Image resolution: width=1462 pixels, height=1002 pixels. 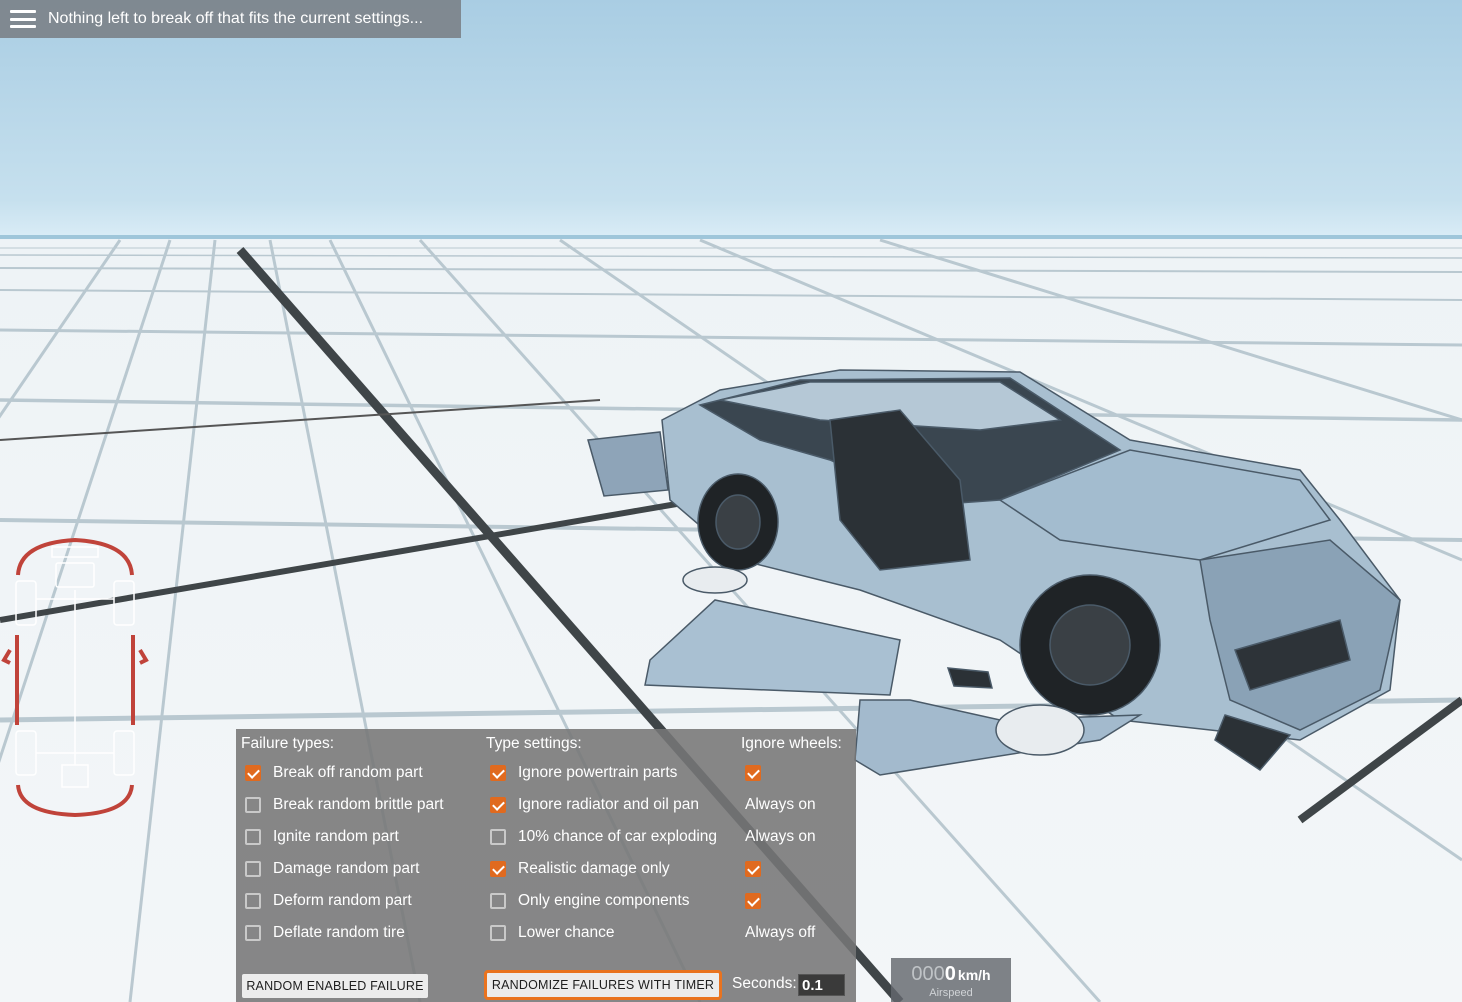 What do you see at coordinates (534, 743) in the screenshot?
I see `type-settings-title: Type settings:` at bounding box center [534, 743].